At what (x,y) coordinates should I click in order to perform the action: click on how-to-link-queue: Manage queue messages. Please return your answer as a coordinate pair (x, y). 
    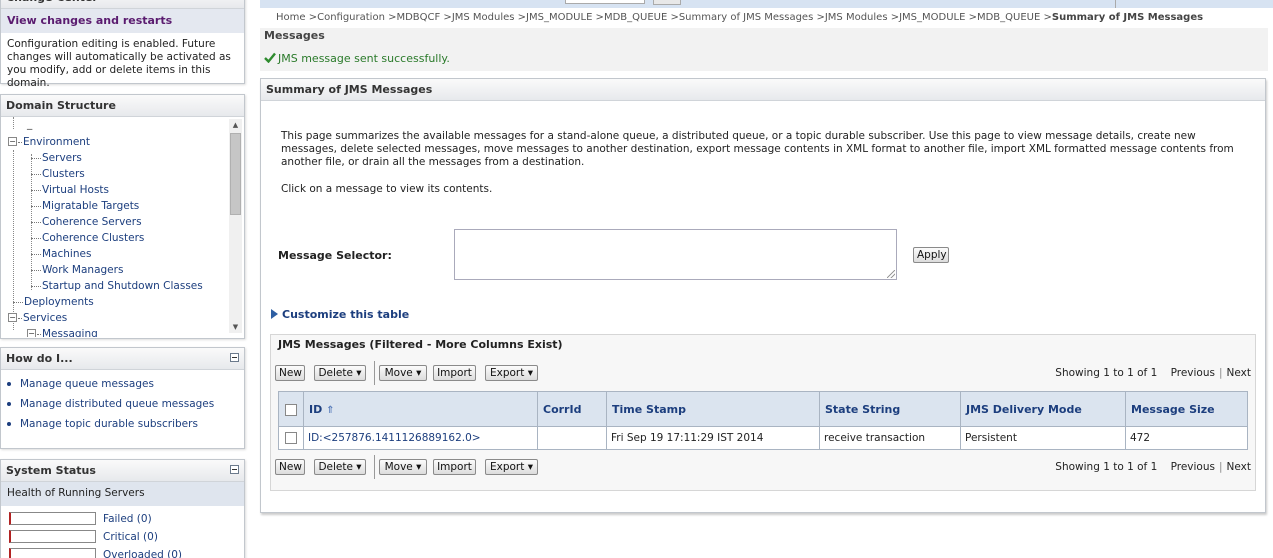
    Looking at the image, I should click on (125, 384).